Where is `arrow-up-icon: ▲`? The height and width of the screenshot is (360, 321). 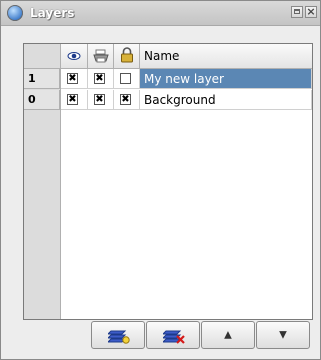 arrow-up-icon: ▲ is located at coordinates (228, 335).